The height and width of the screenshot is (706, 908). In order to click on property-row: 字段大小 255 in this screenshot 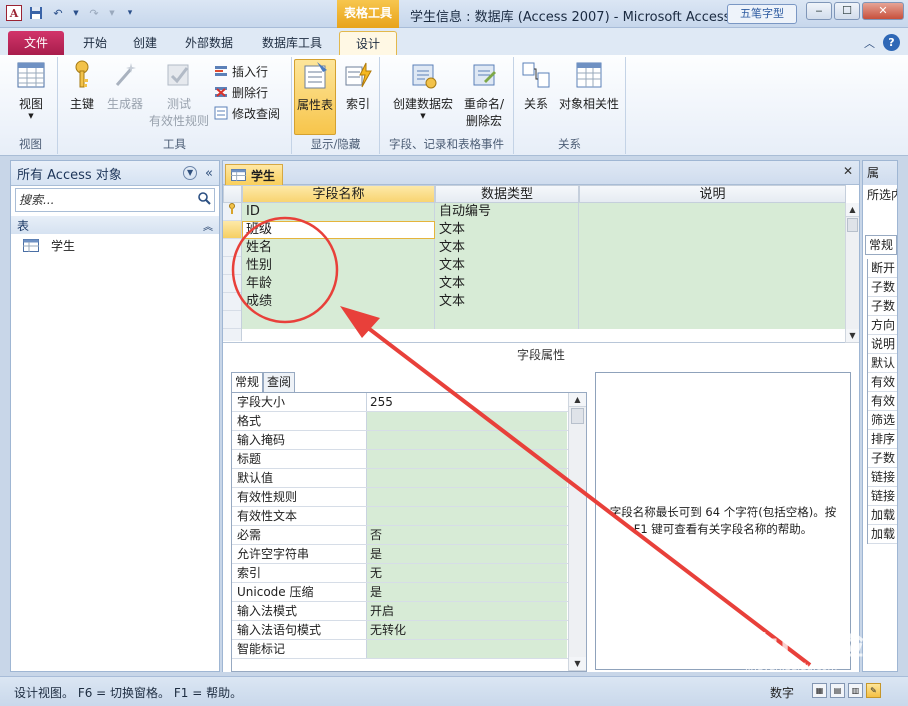, I will do `click(409, 402)`.